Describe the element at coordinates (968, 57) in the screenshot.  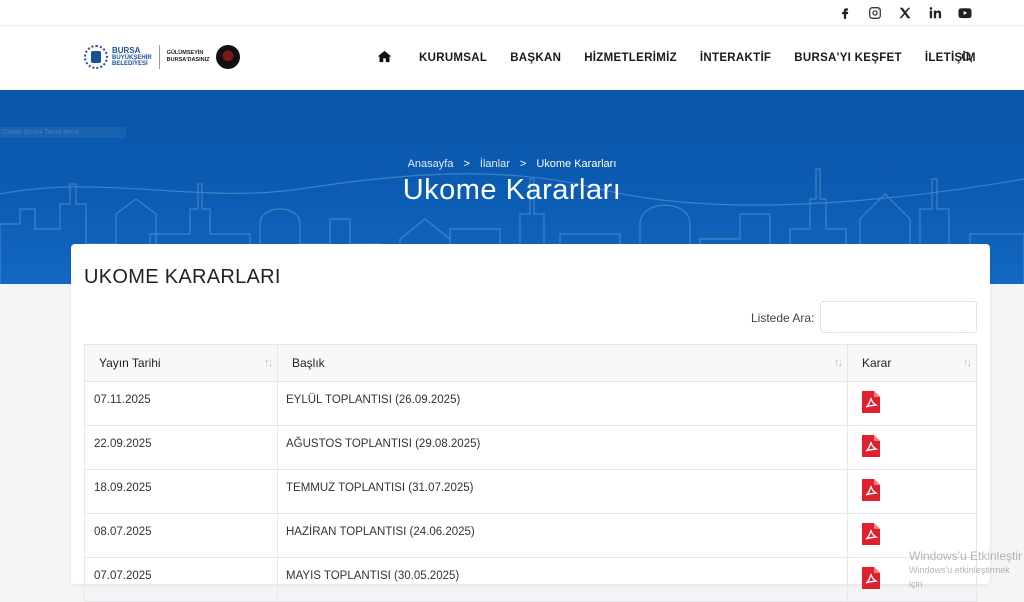
I see `search-icon` at that location.